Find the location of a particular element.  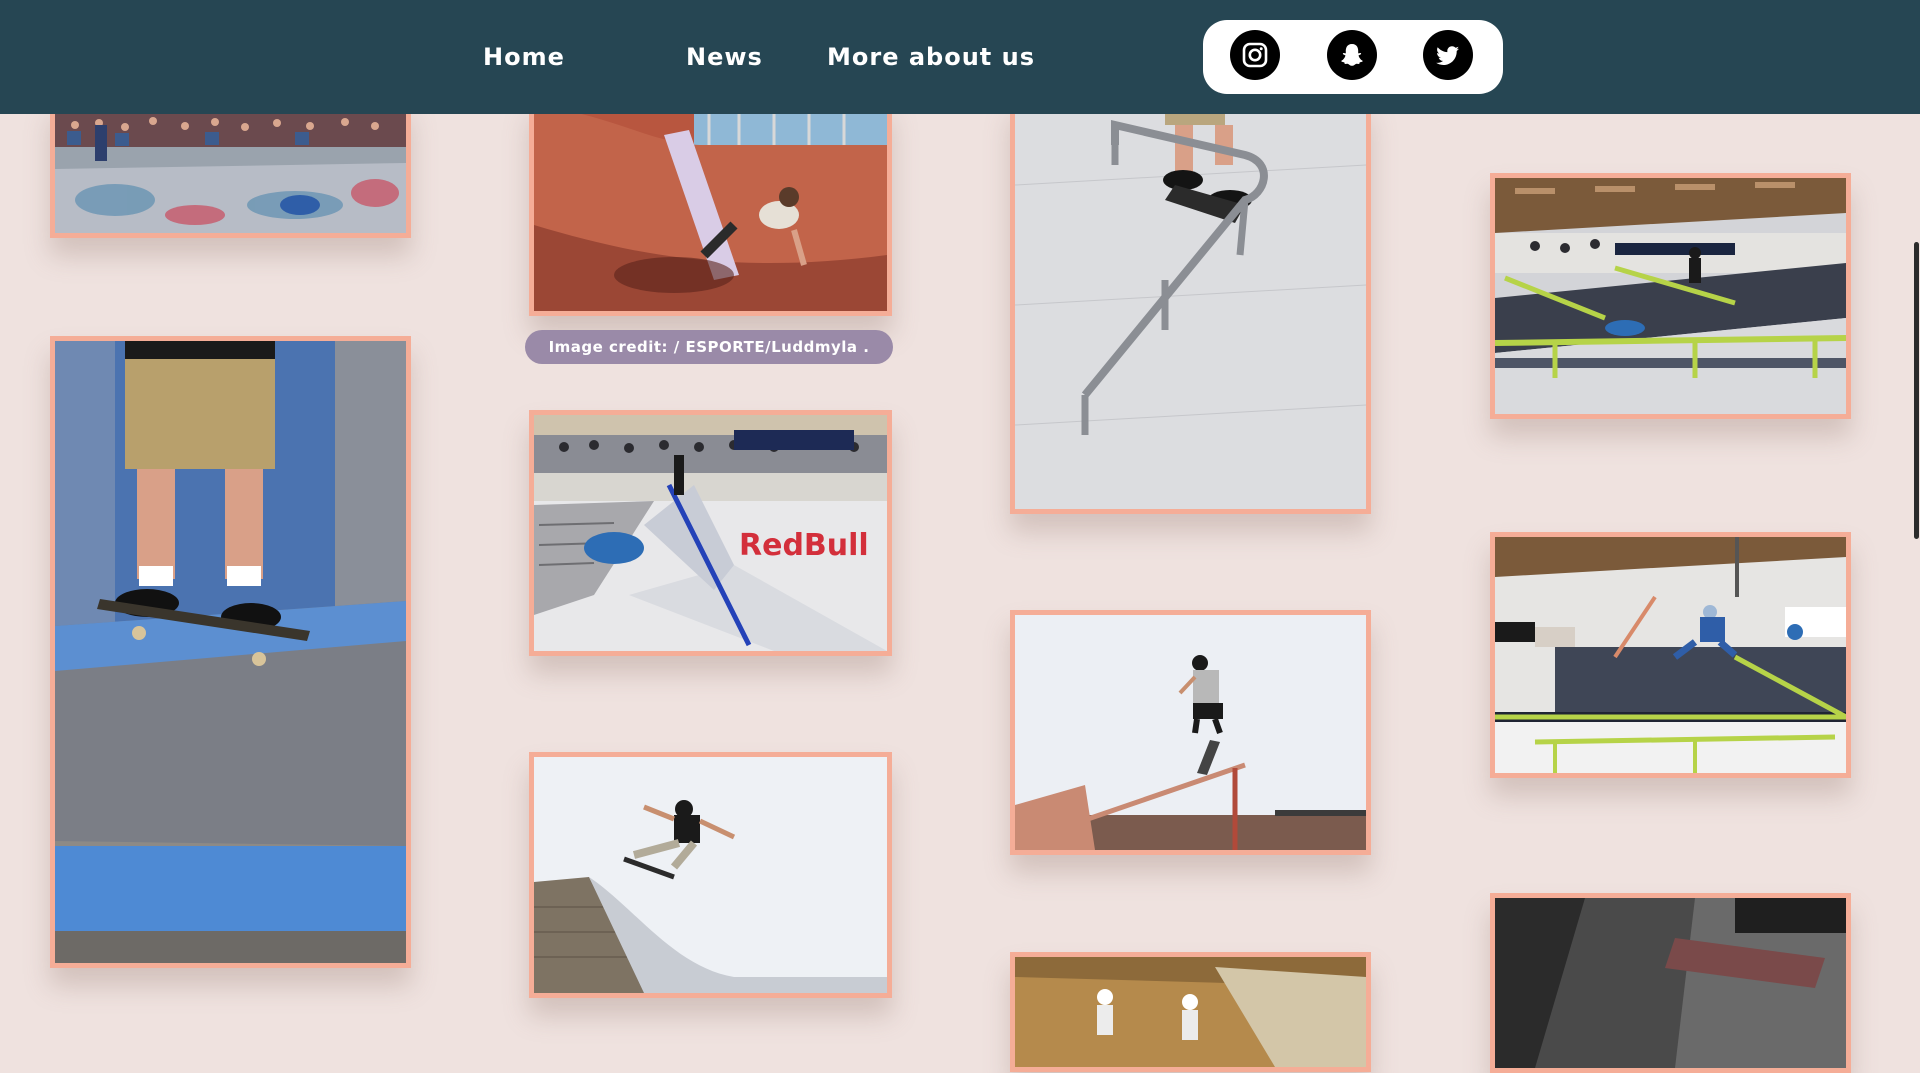

nav-link-home: Home is located at coordinates (524, 57).